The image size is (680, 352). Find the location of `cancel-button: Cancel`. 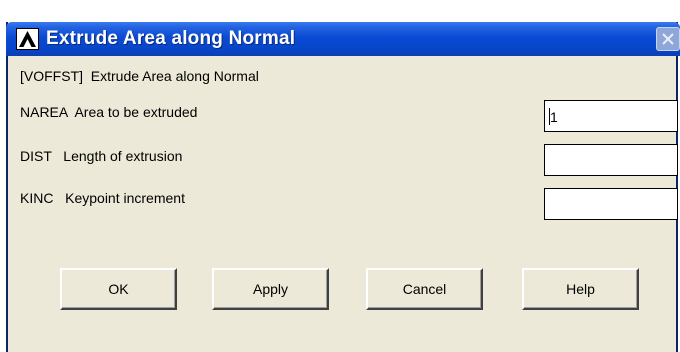

cancel-button: Cancel is located at coordinates (424, 289).